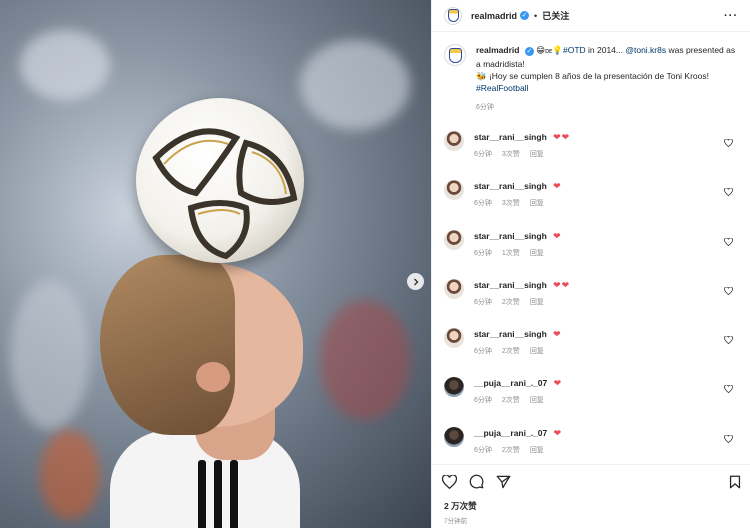 This screenshot has width=750, height=528. Describe the element at coordinates (455, 520) in the screenshot. I see `posted-time: 7分钟前` at that location.